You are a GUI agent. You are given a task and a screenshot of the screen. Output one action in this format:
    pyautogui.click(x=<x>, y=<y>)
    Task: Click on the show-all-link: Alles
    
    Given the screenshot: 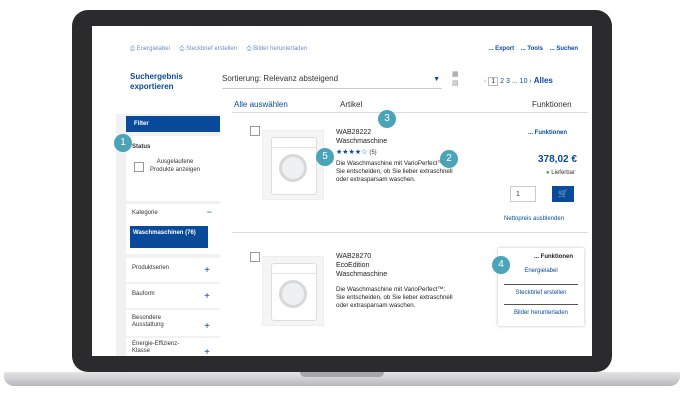 What is the action you would take?
    pyautogui.click(x=543, y=80)
    